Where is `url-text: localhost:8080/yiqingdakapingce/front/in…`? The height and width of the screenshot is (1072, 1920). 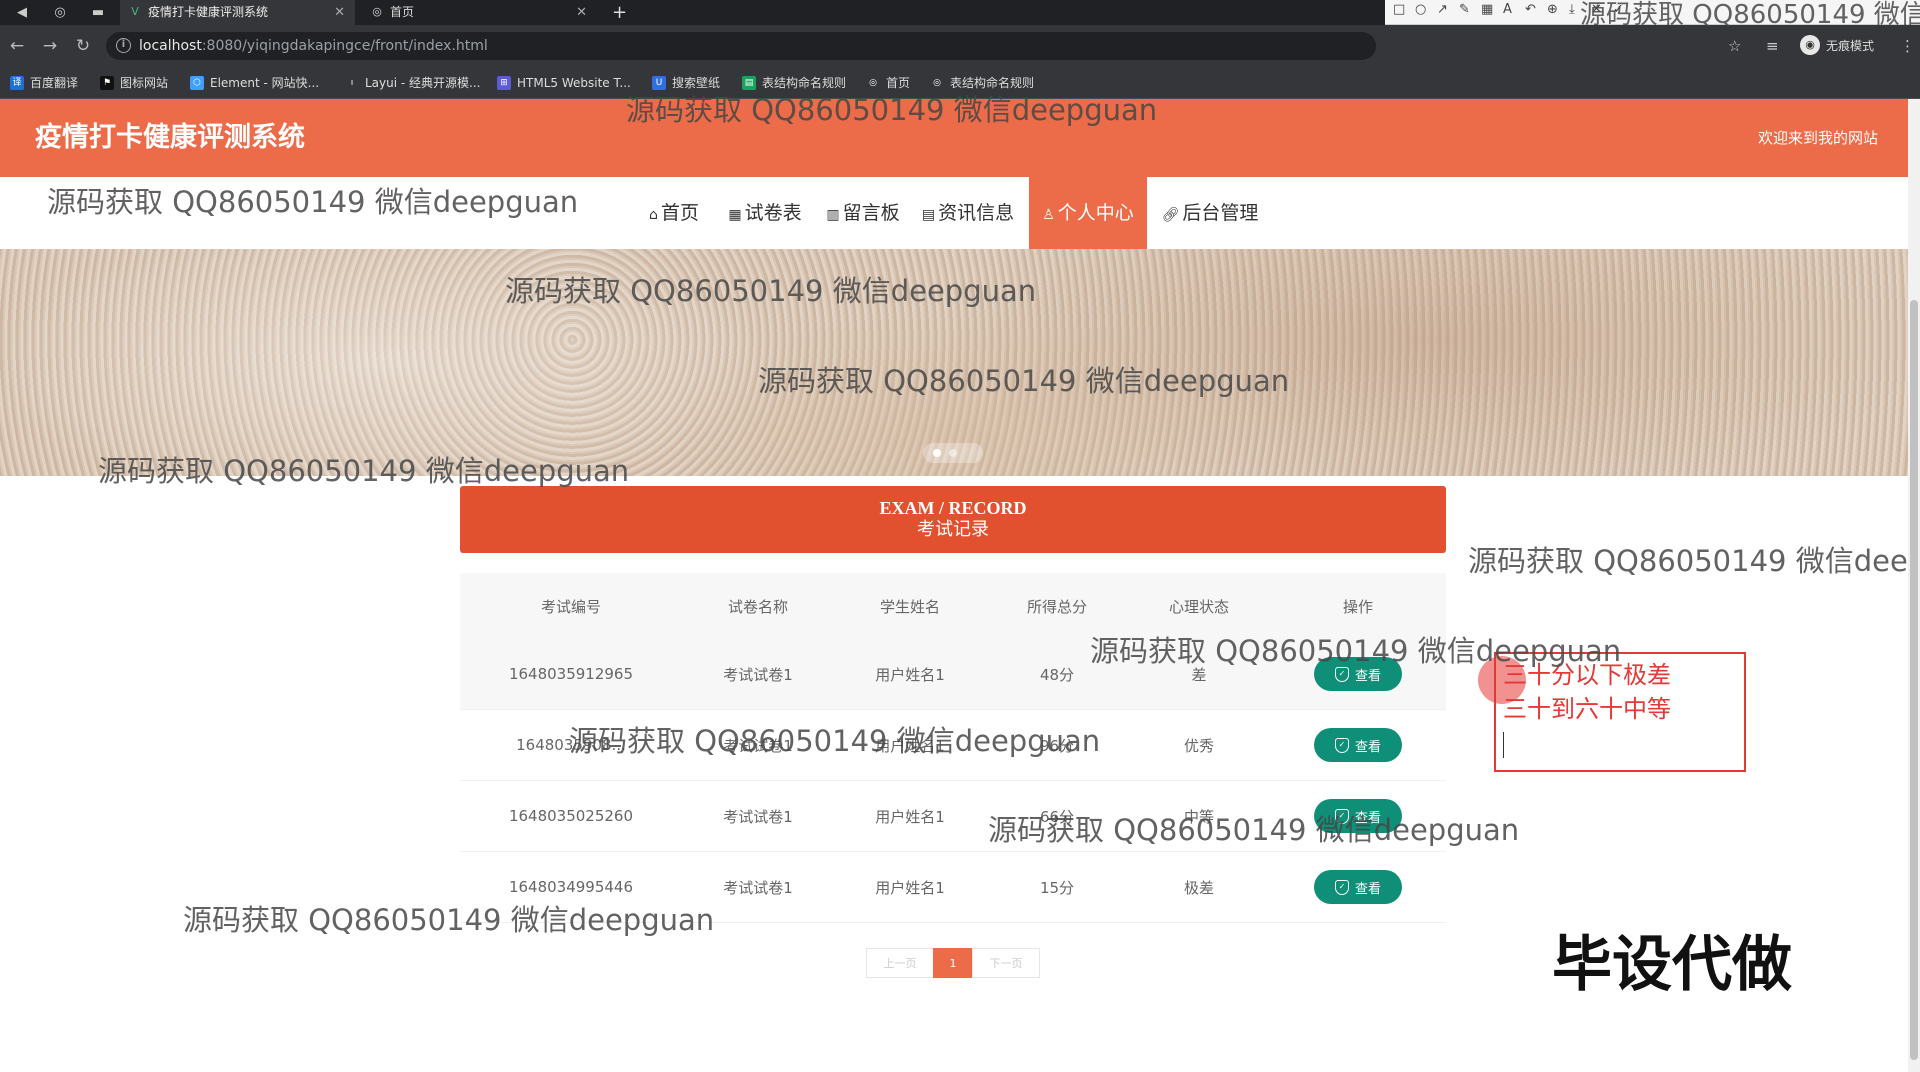 url-text: localhost:8080/yiqingdakapingce/front/in… is located at coordinates (313, 46).